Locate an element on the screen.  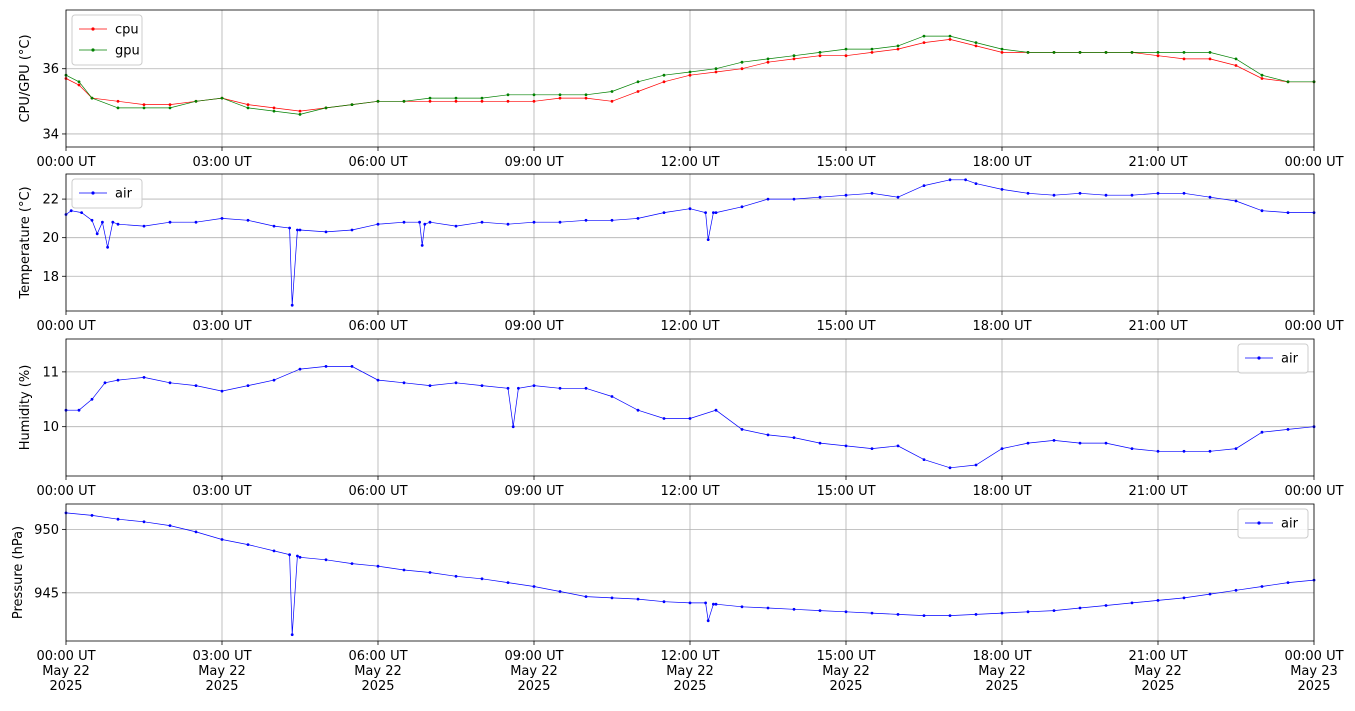
x-tick-label: 00:00 UT is located at coordinates (1313, 162).